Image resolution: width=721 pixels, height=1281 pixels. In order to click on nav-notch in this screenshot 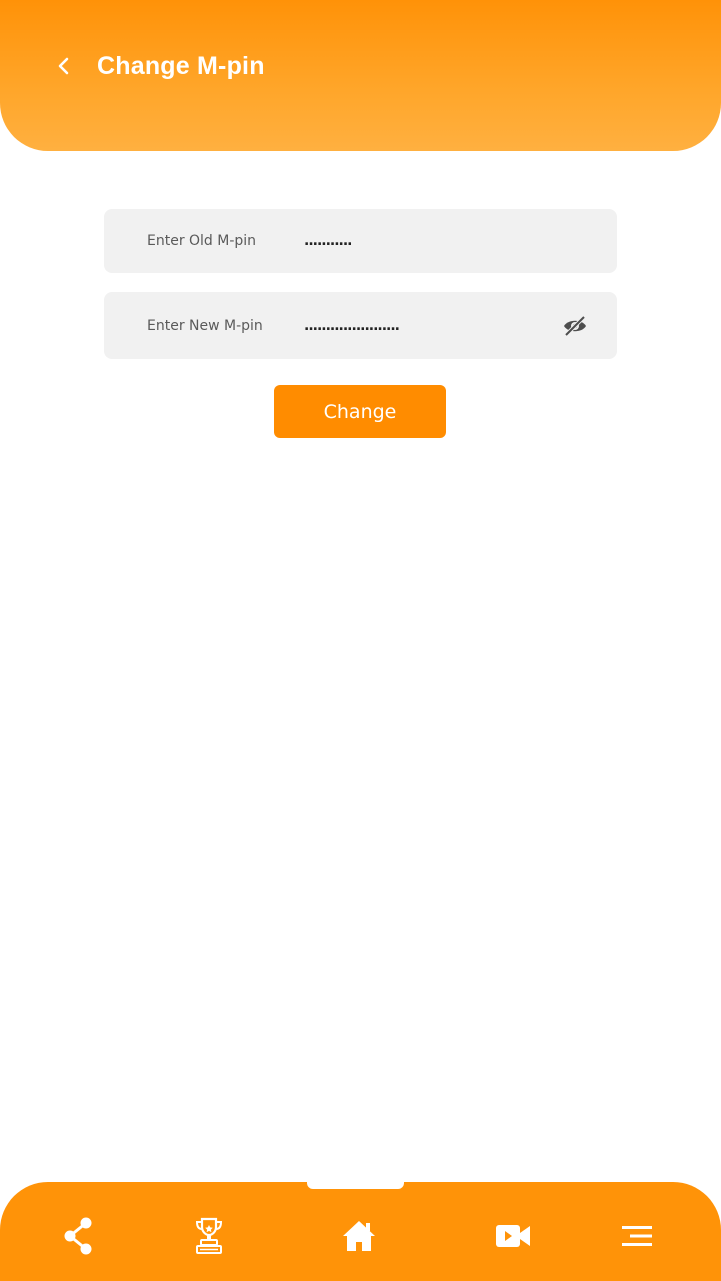, I will do `click(355, 1183)`.